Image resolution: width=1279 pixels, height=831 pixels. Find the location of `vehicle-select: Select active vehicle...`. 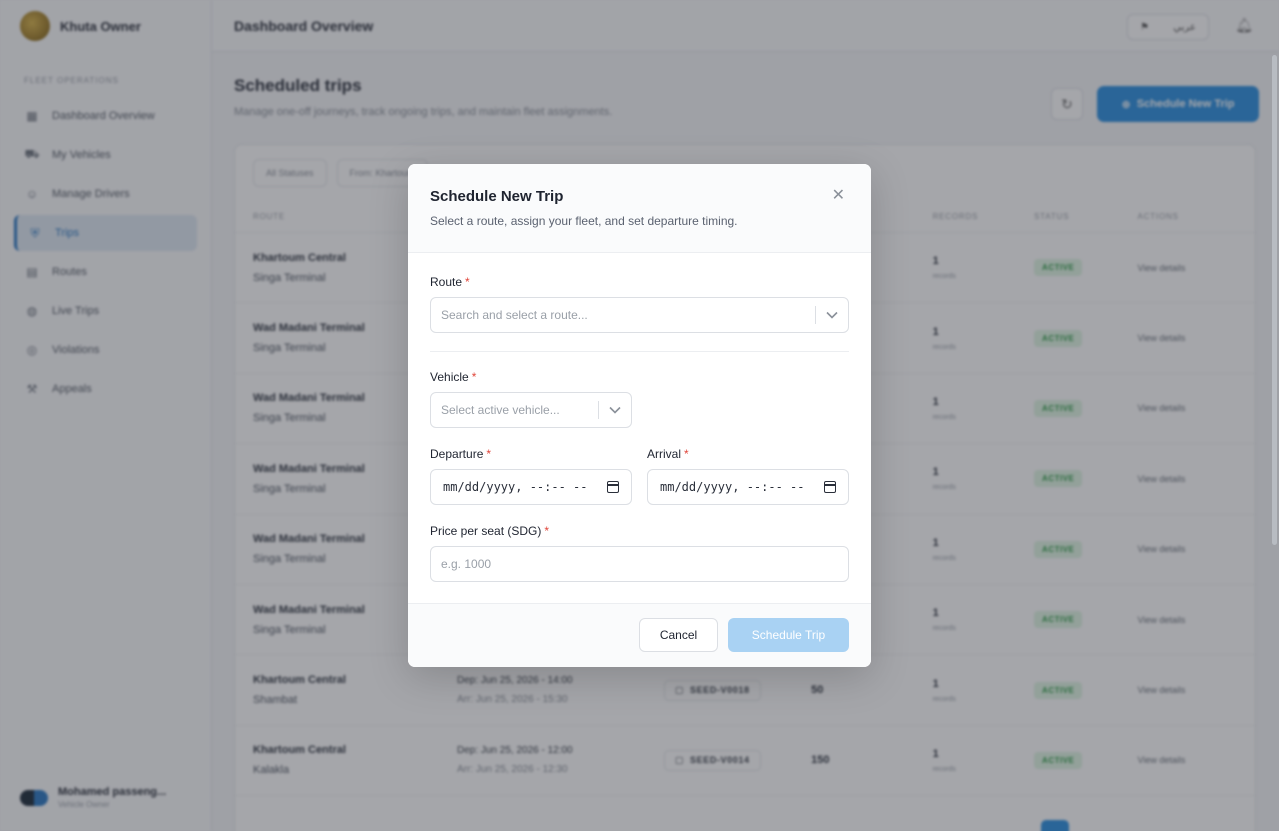

vehicle-select: Select active vehicle... is located at coordinates (531, 410).